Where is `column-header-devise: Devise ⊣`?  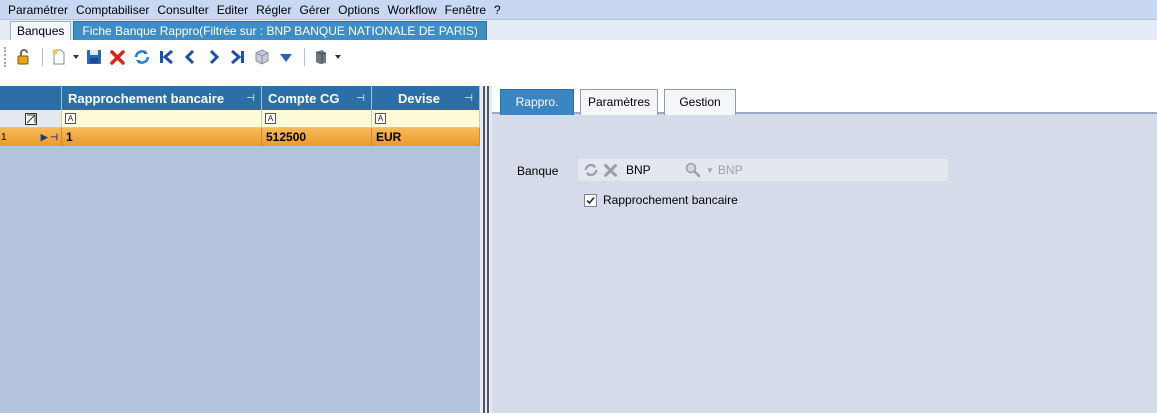
column-header-devise: Devise ⊣ is located at coordinates (426, 98).